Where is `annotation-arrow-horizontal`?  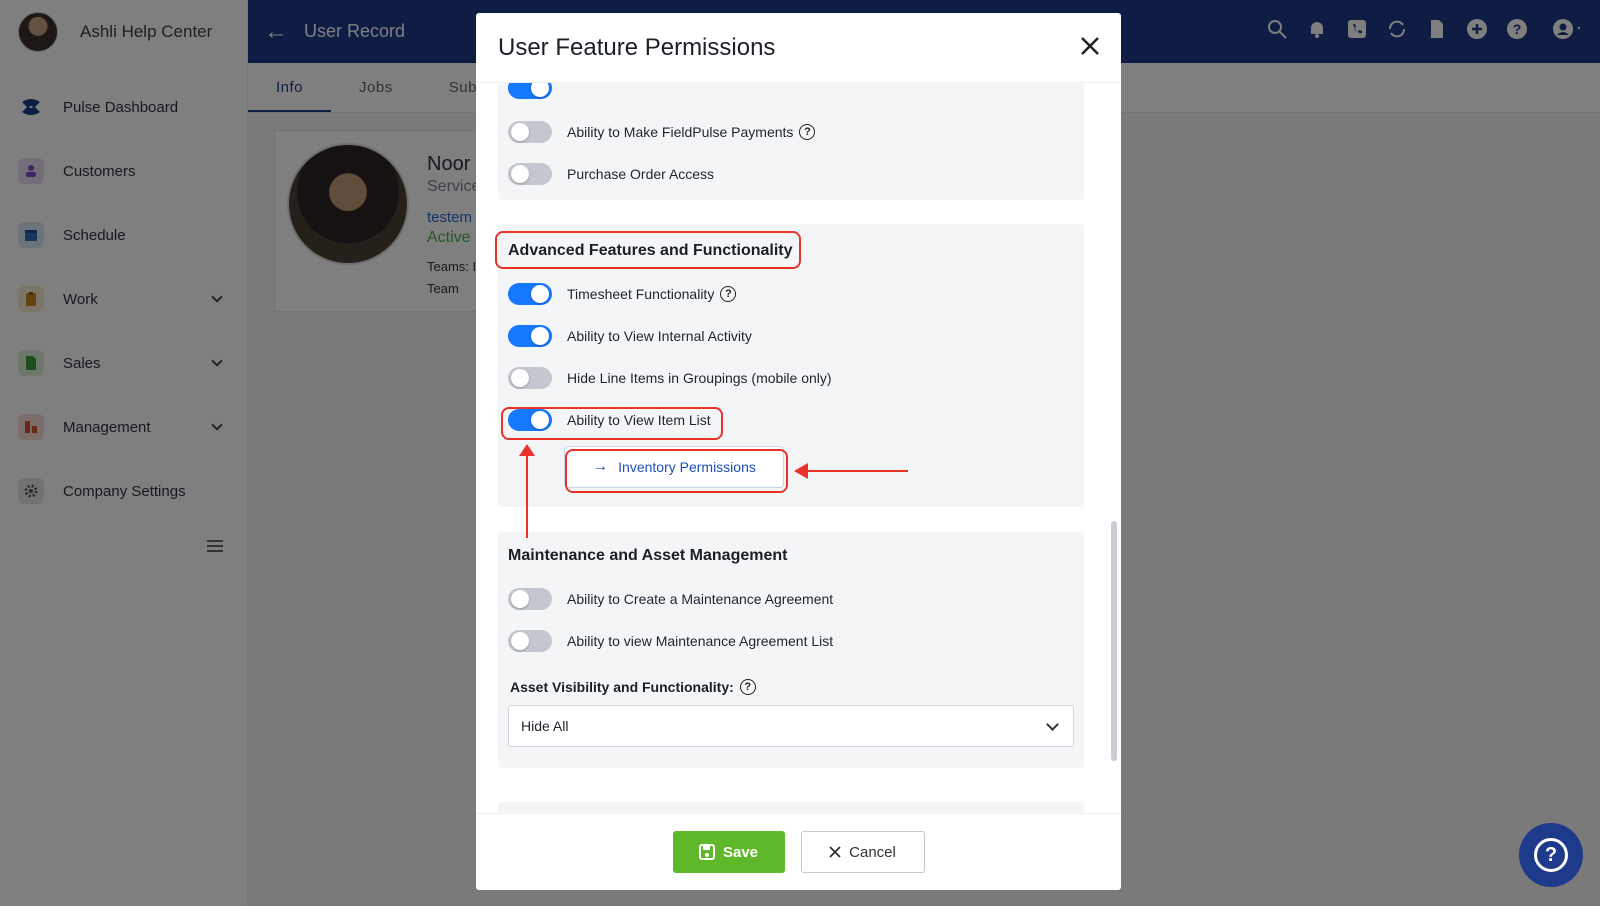 annotation-arrow-horizontal is located at coordinates (856, 471).